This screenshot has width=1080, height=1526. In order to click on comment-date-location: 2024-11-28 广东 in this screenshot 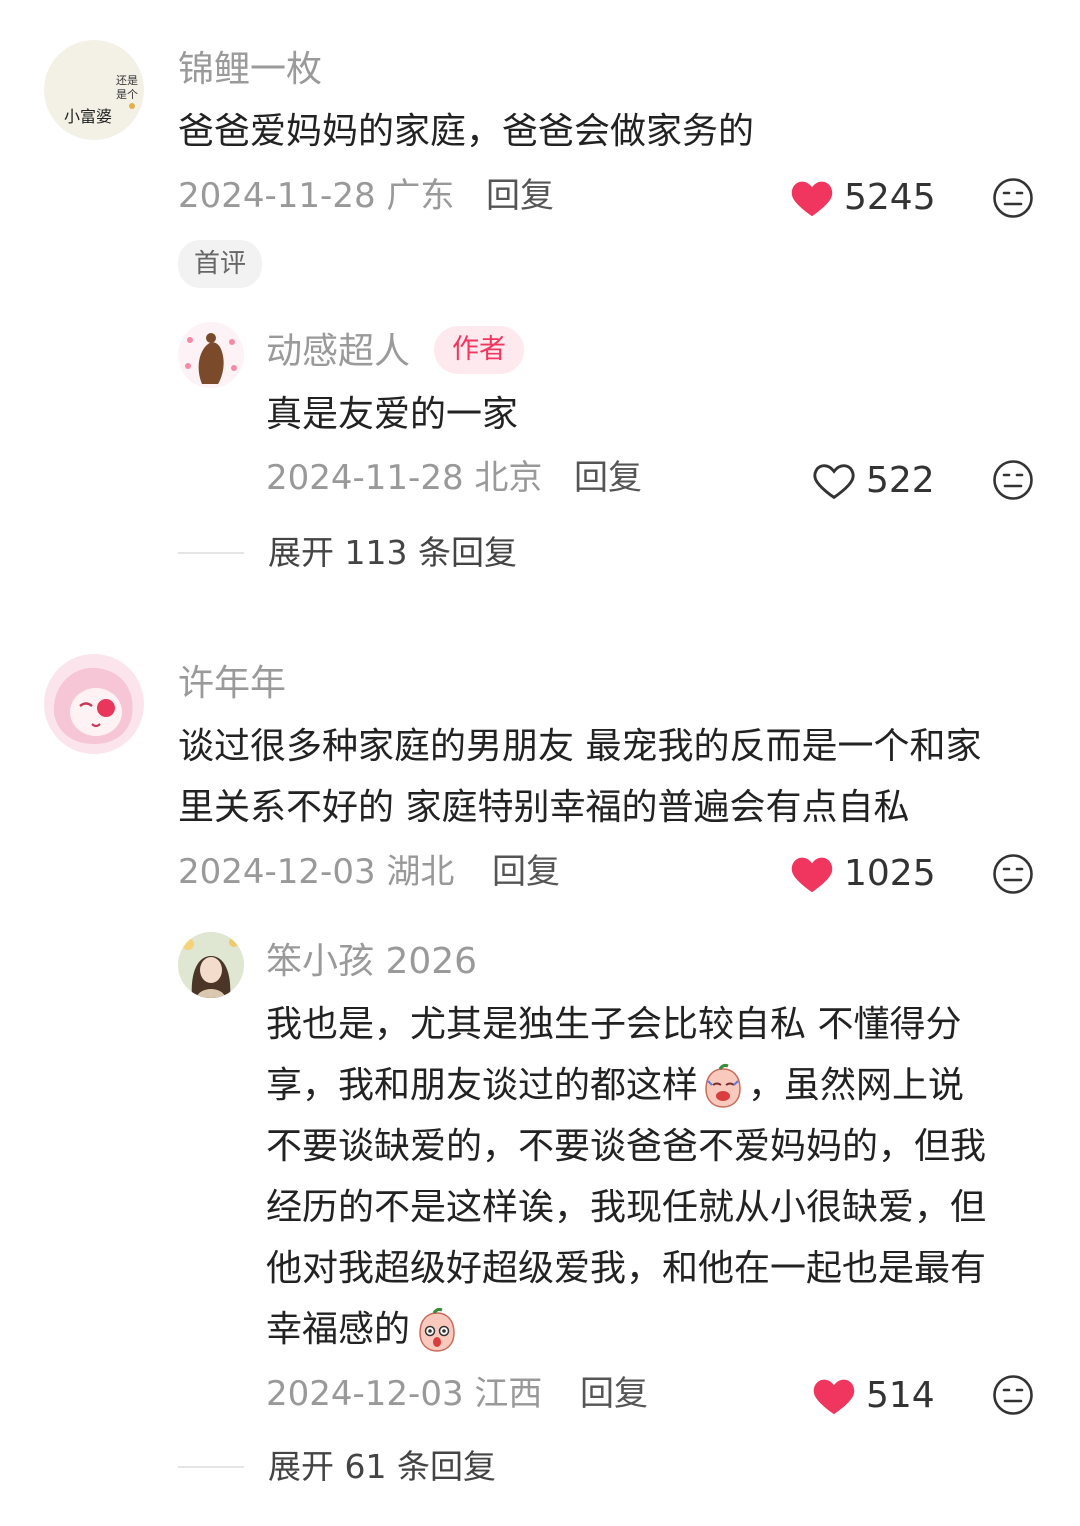, I will do `click(316, 196)`.